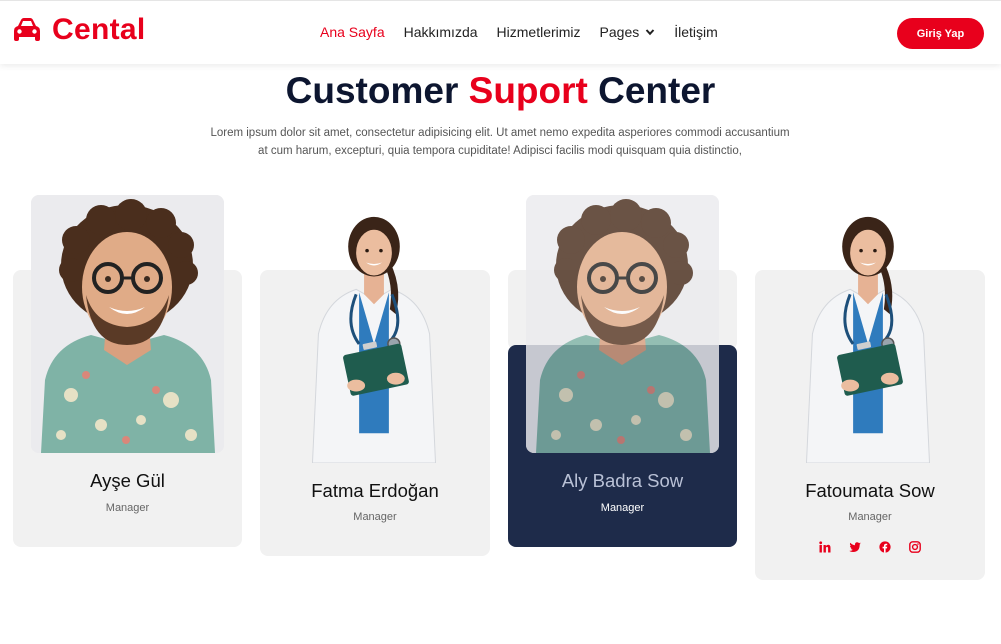 The height and width of the screenshot is (644, 1001). I want to click on title-part1: Customer, so click(372, 90).